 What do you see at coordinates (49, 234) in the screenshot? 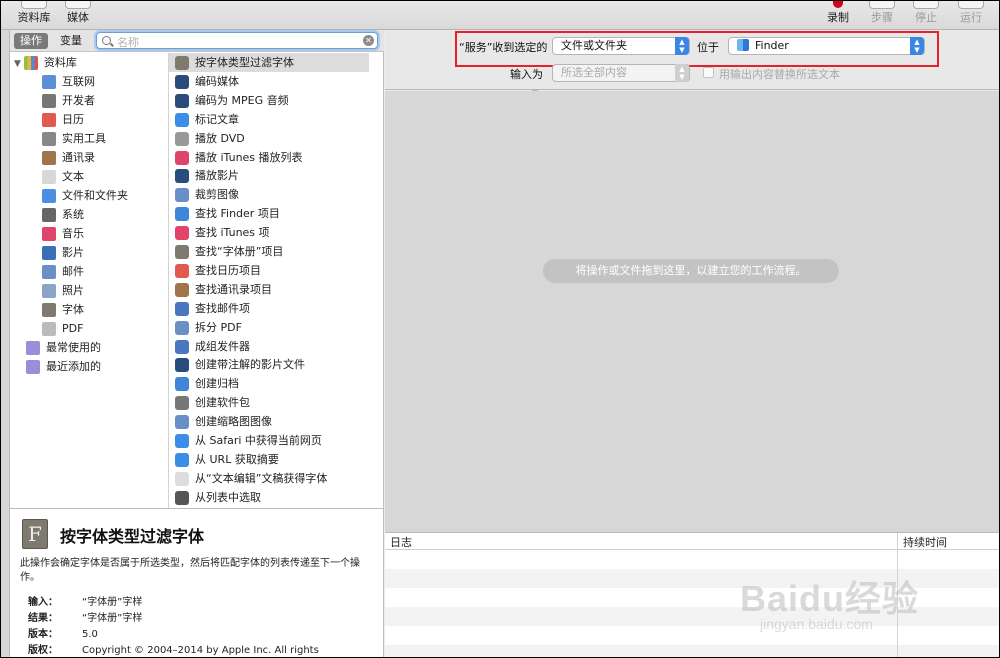
I see `music-icon` at bounding box center [49, 234].